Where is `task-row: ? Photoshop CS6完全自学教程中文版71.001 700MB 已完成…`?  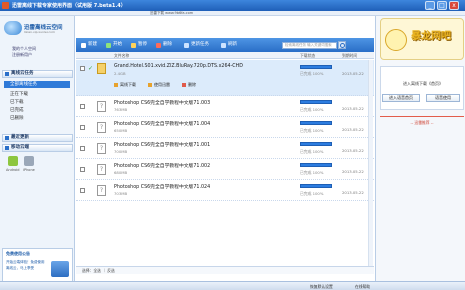 task-row: ? Photoshop CS6完全自学教程中文版71.001 700MB 已完成… is located at coordinates (225, 148).